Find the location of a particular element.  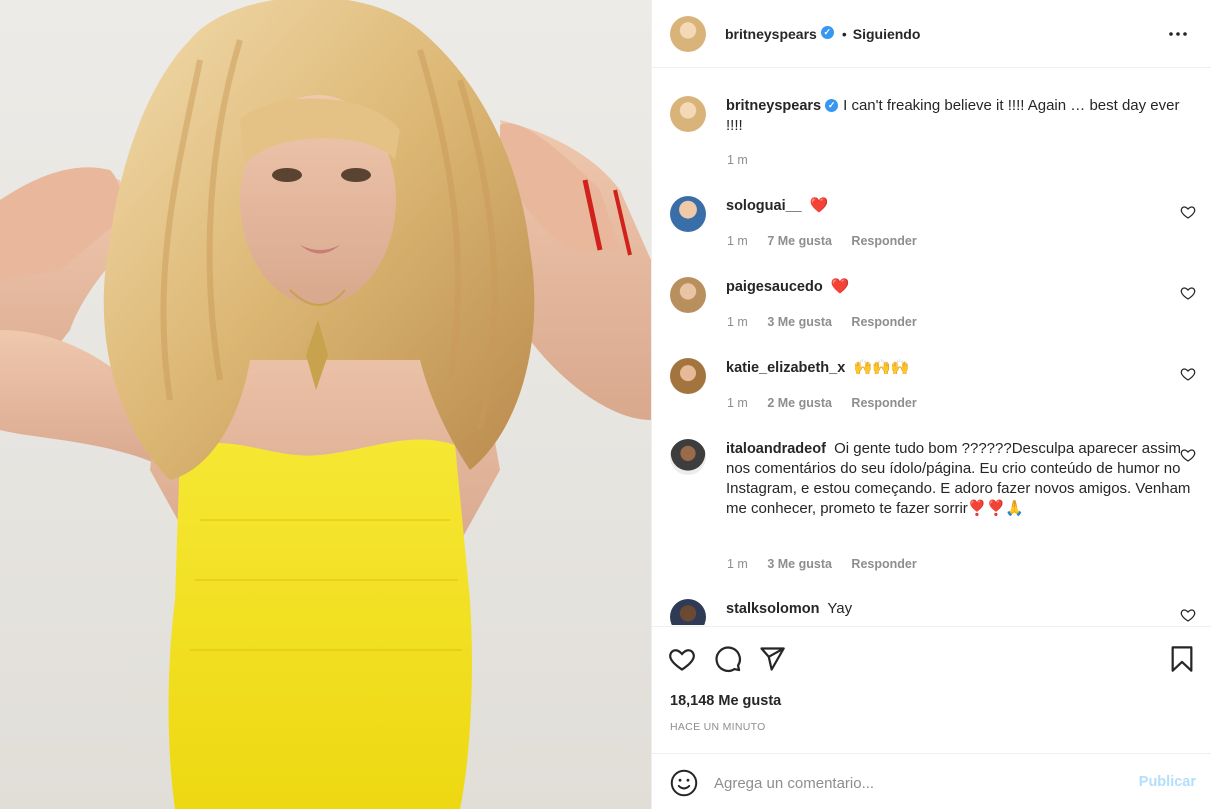

comment-text: paigesaucedo ❤️ is located at coordinates (963, 287).